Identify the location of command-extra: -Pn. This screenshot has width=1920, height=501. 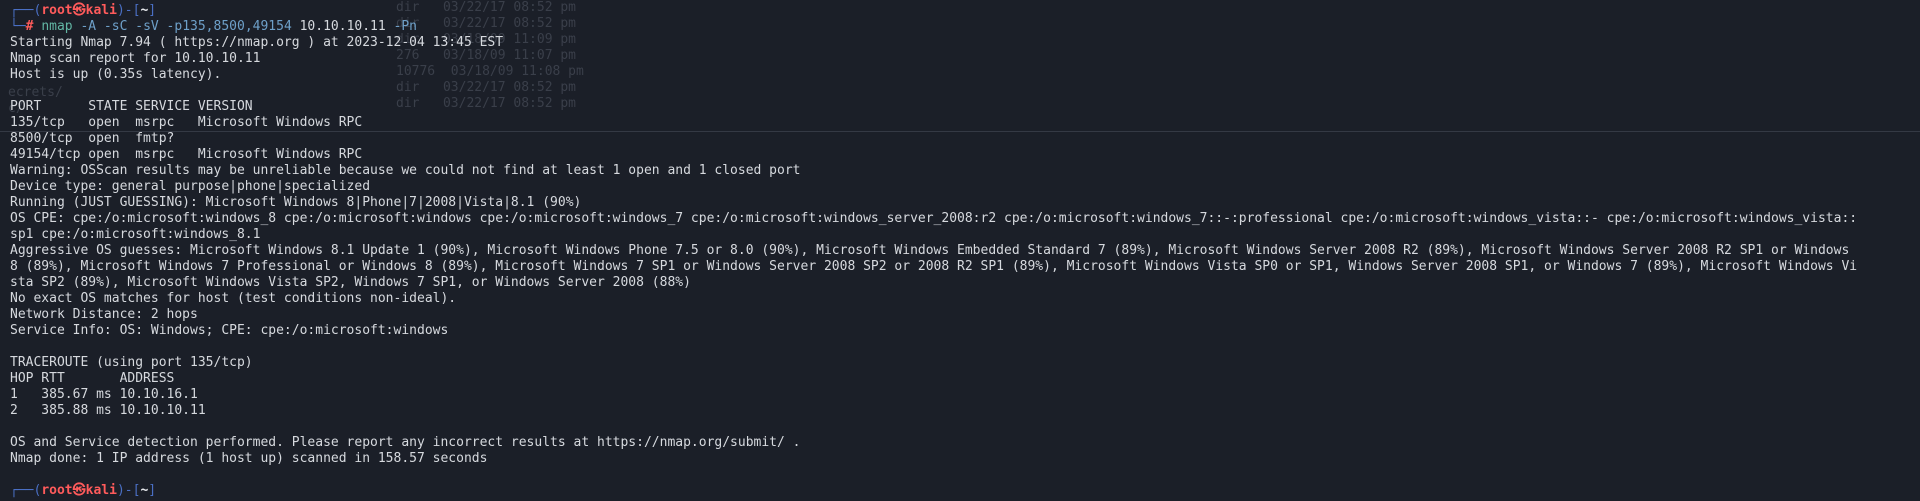
(405, 26).